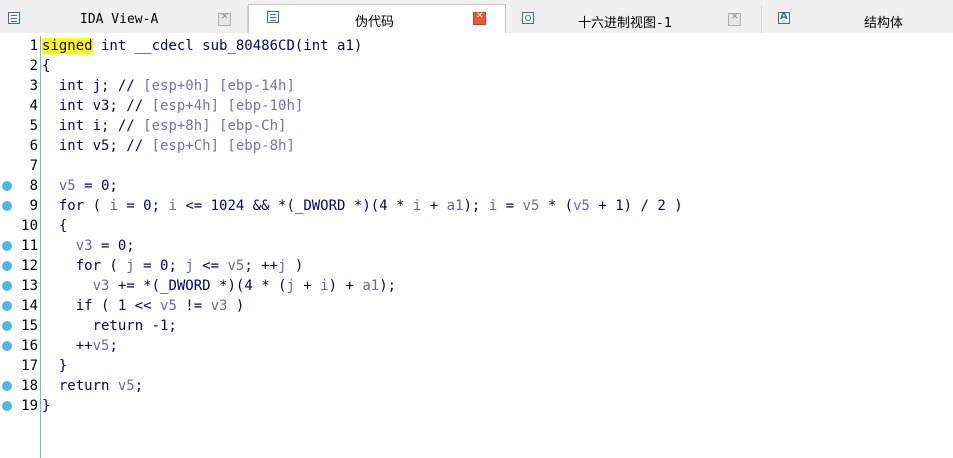 The image size is (953, 458). Describe the element at coordinates (219, 86) in the screenshot. I see `comment-text: [esp+0h] [ebp-14h]` at that location.